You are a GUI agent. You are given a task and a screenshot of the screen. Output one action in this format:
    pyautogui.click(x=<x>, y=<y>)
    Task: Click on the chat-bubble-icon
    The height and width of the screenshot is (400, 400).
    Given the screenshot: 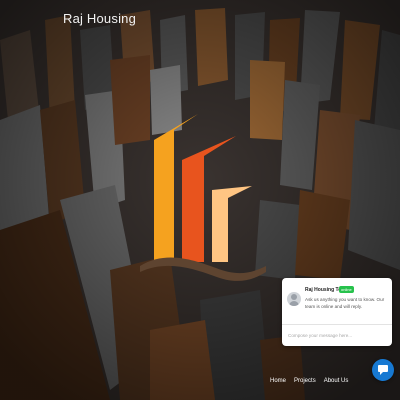 What is the action you would take?
    pyautogui.click(x=383, y=370)
    